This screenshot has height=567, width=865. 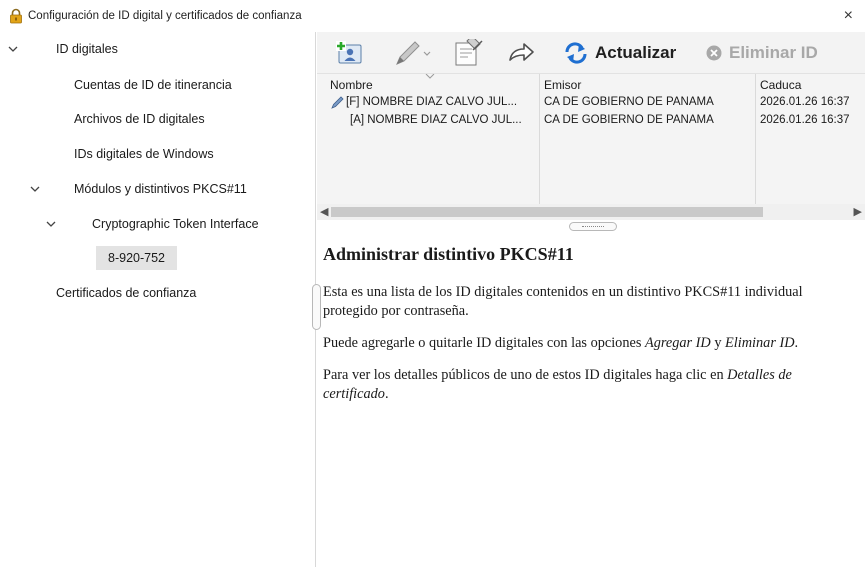 What do you see at coordinates (714, 53) in the screenshot?
I see `remove-circle-icon` at bounding box center [714, 53].